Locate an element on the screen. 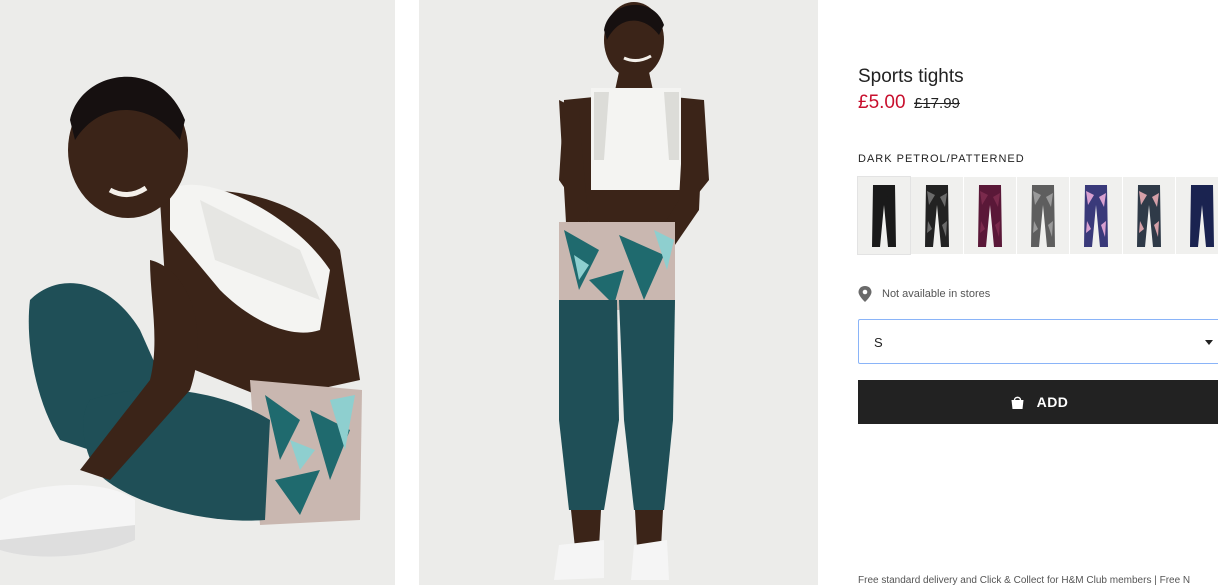 Image resolution: width=1218 pixels, height=586 pixels. selected-color-name: DARK PETROL/PATTERNED is located at coordinates (941, 159).